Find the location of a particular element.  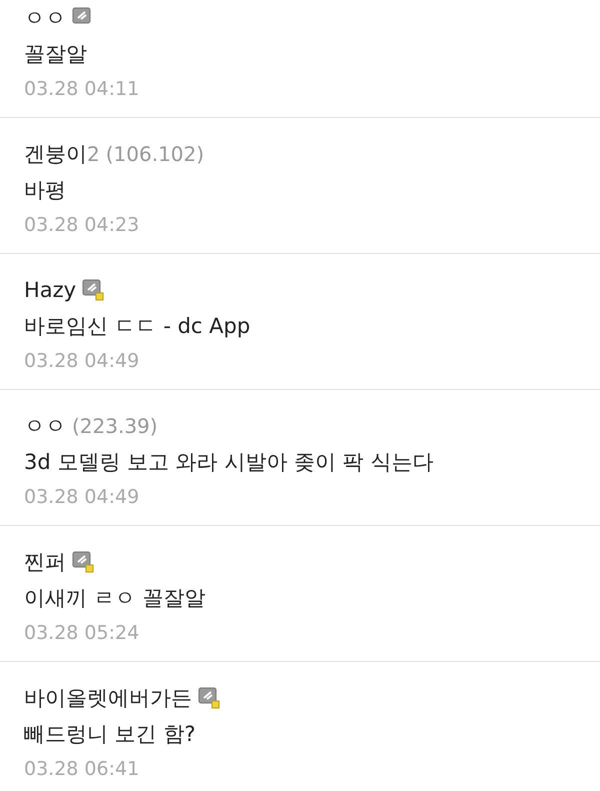

comment-text: 3d 모델링 보고 와라 시발아 좆이 팍 식는다 is located at coordinates (229, 462).